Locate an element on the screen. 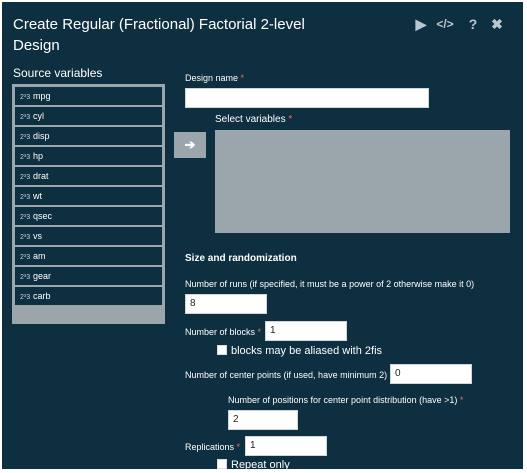 The image size is (527, 473). blocks-aliased-row: blocks may be aliased with 2fis is located at coordinates (299, 351).